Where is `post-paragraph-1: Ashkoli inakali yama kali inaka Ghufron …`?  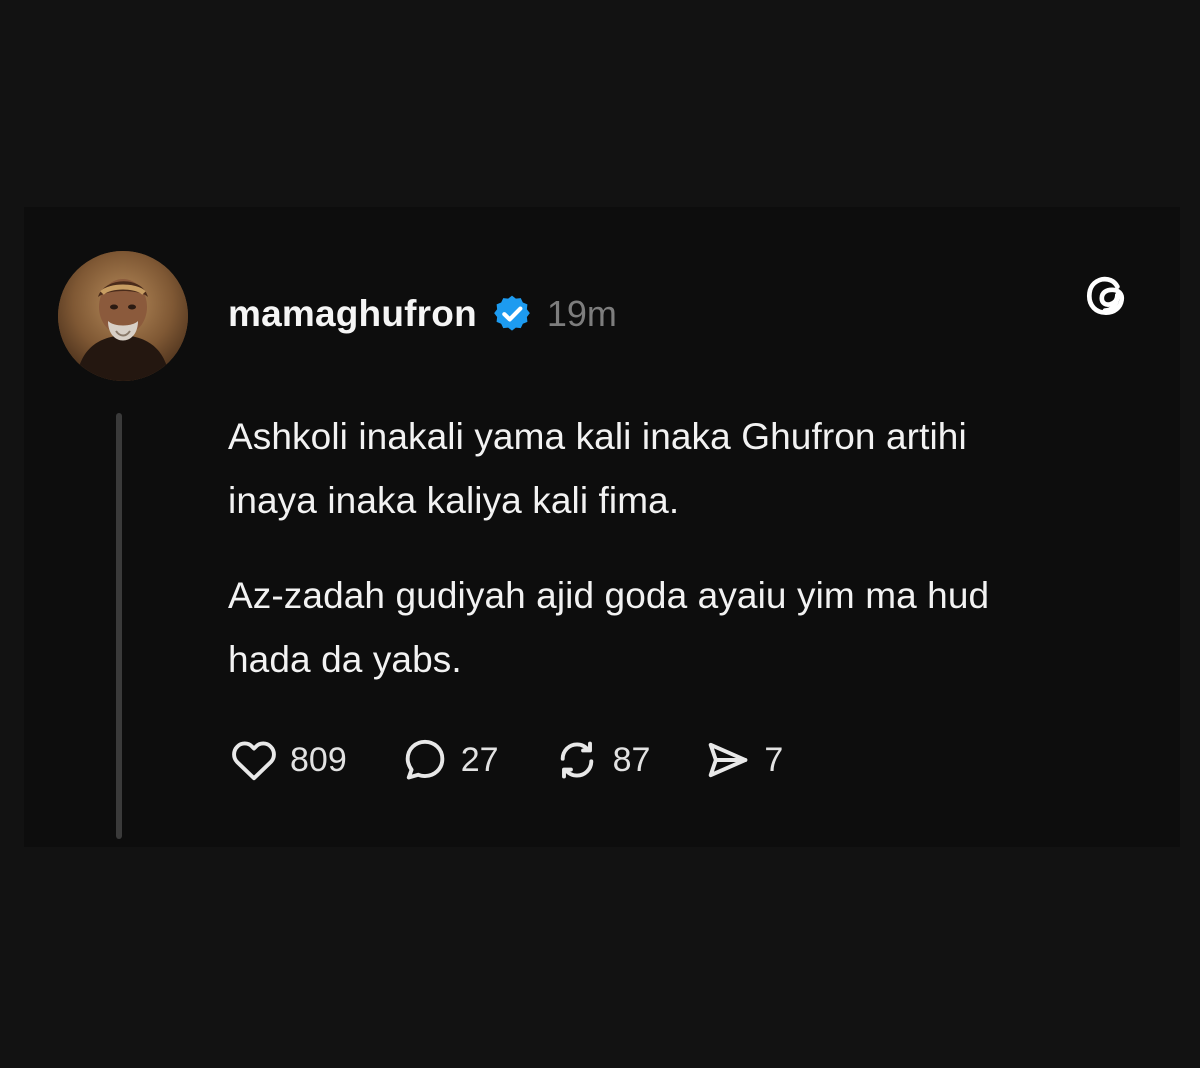 post-paragraph-1: Ashkoli inakali yama kali inaka Ghufron … is located at coordinates (597, 468).